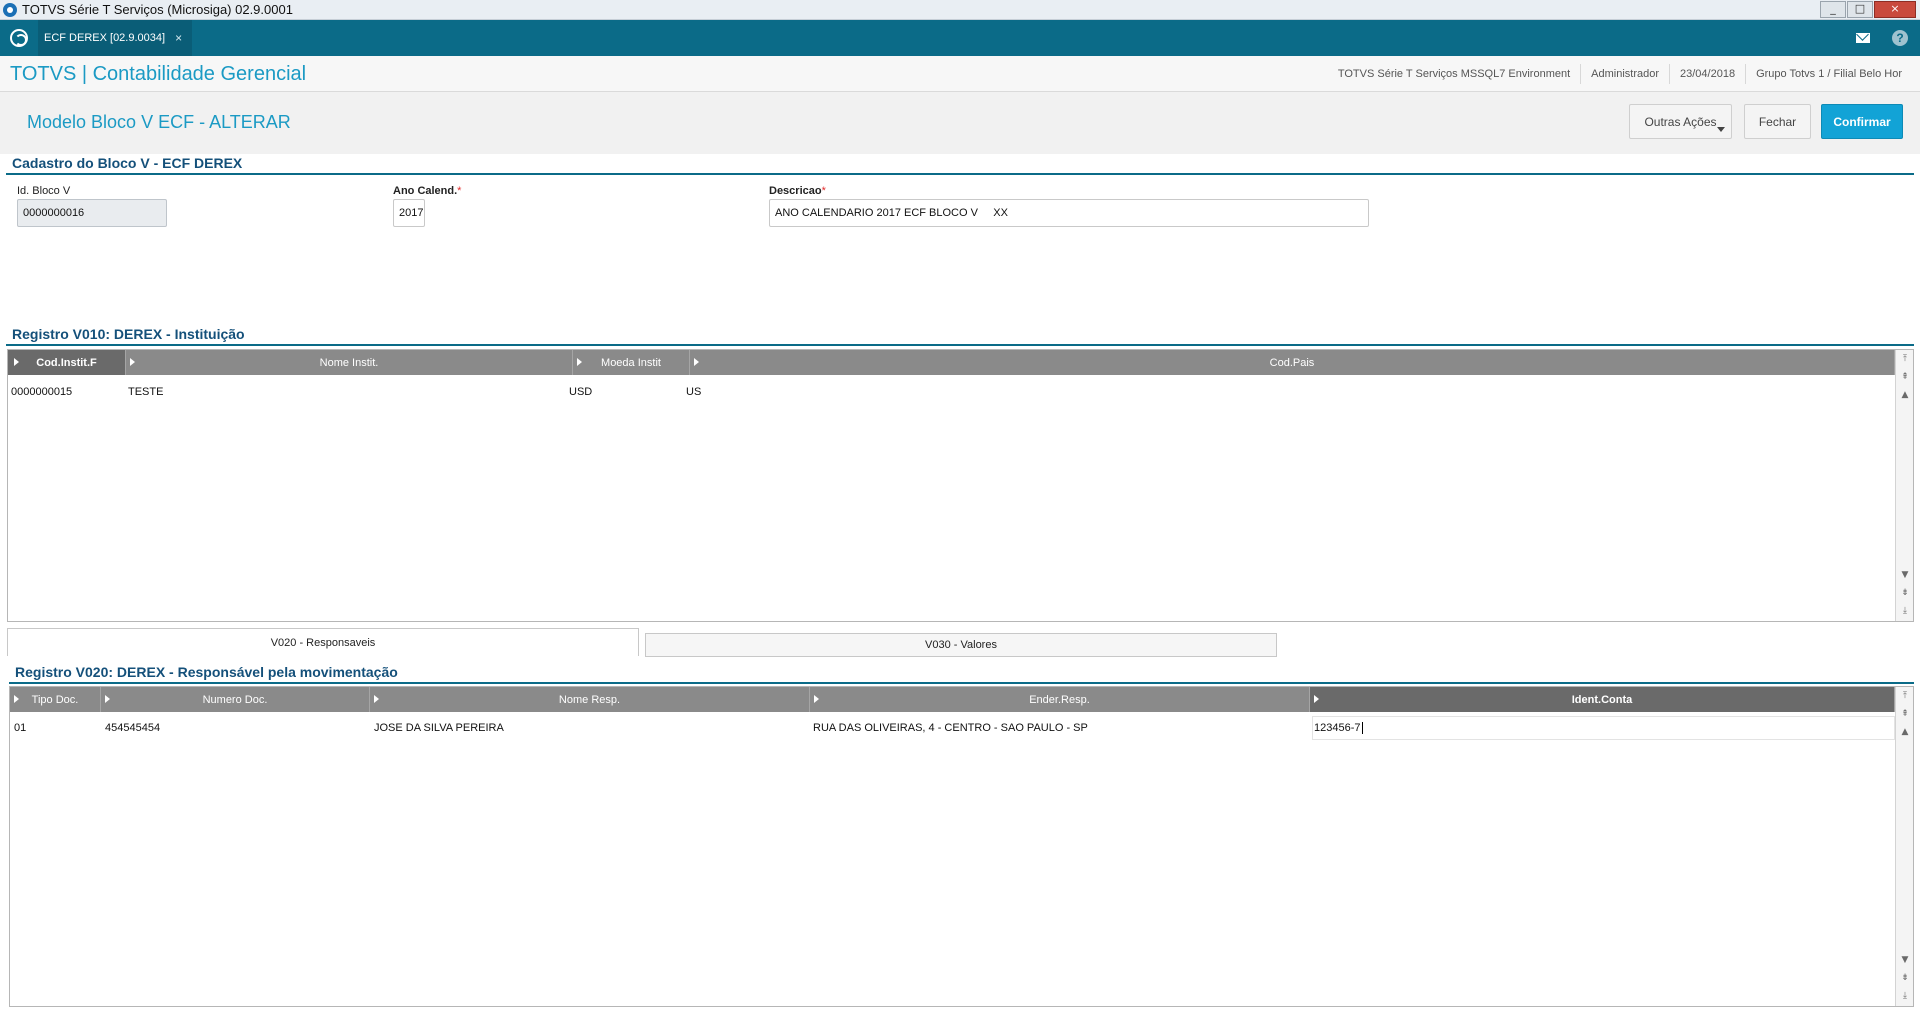  Describe the element at coordinates (349, 362) in the screenshot. I see `v010-col-header: Nome Instit.` at that location.